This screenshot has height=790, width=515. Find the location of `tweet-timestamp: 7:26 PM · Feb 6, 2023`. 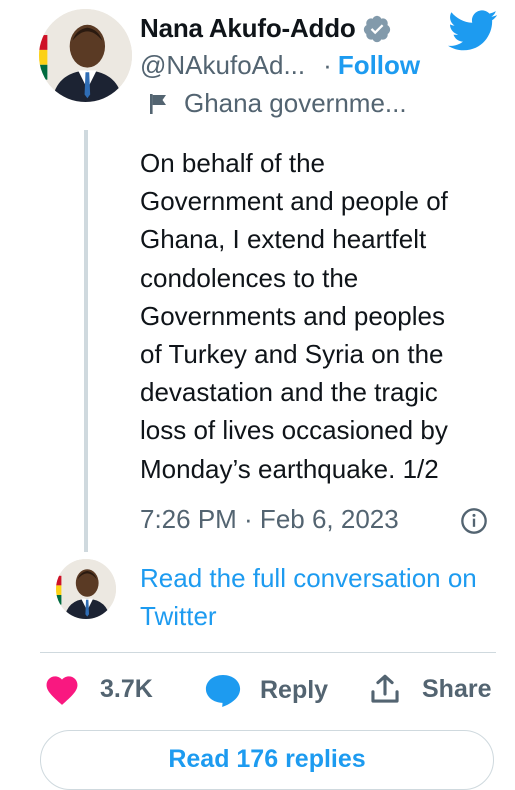

tweet-timestamp: 7:26 PM · Feb 6, 2023 is located at coordinates (269, 519).